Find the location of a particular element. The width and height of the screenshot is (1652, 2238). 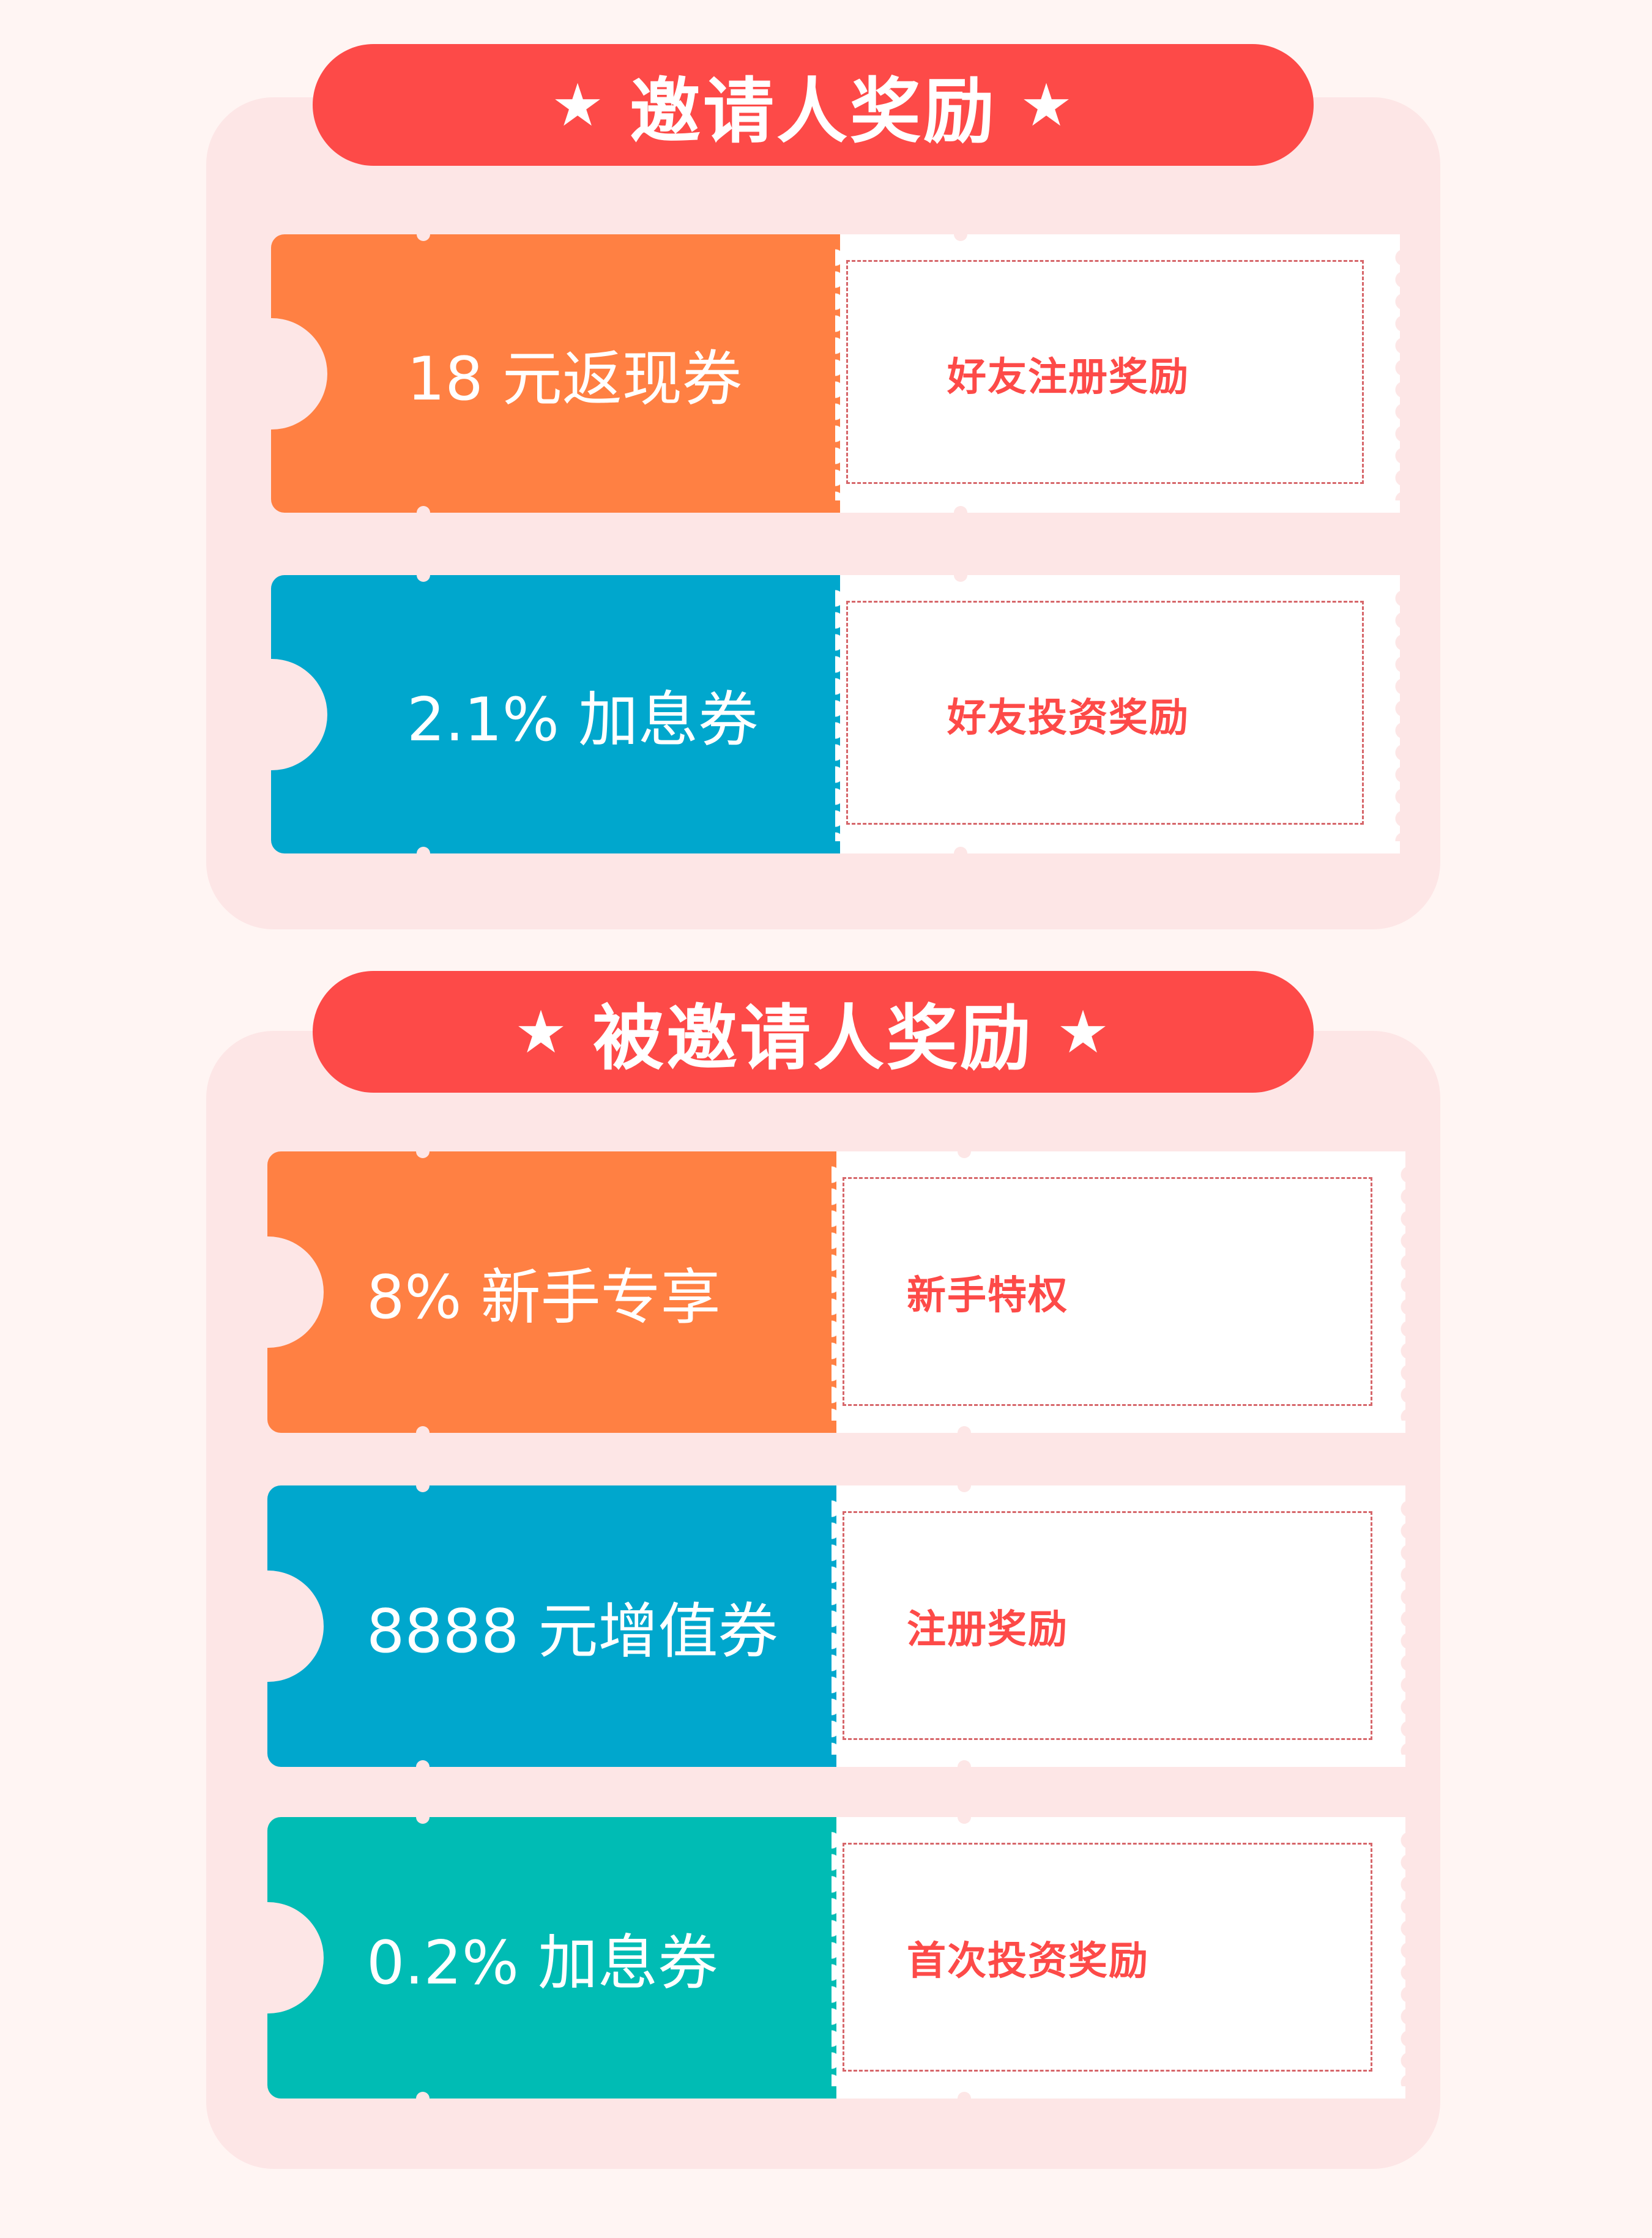

coupon-card: 18 元返现券 好友注册奖励 is located at coordinates (837, 373).